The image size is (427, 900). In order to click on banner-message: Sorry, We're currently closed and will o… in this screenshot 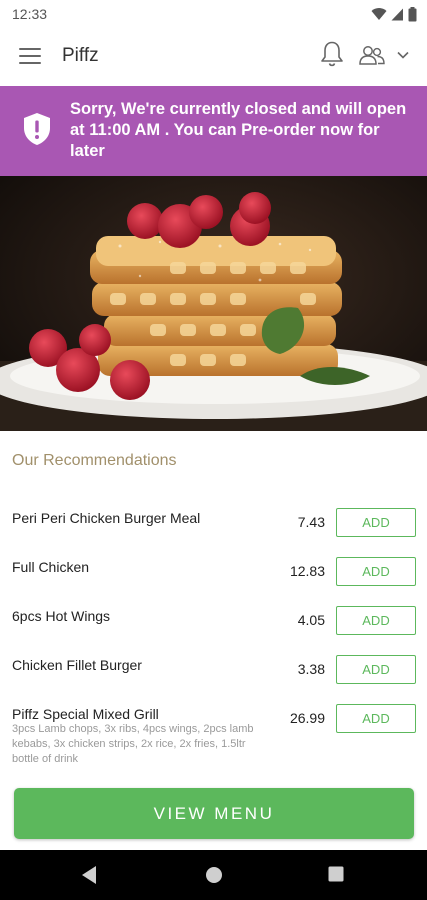, I will do `click(238, 130)`.